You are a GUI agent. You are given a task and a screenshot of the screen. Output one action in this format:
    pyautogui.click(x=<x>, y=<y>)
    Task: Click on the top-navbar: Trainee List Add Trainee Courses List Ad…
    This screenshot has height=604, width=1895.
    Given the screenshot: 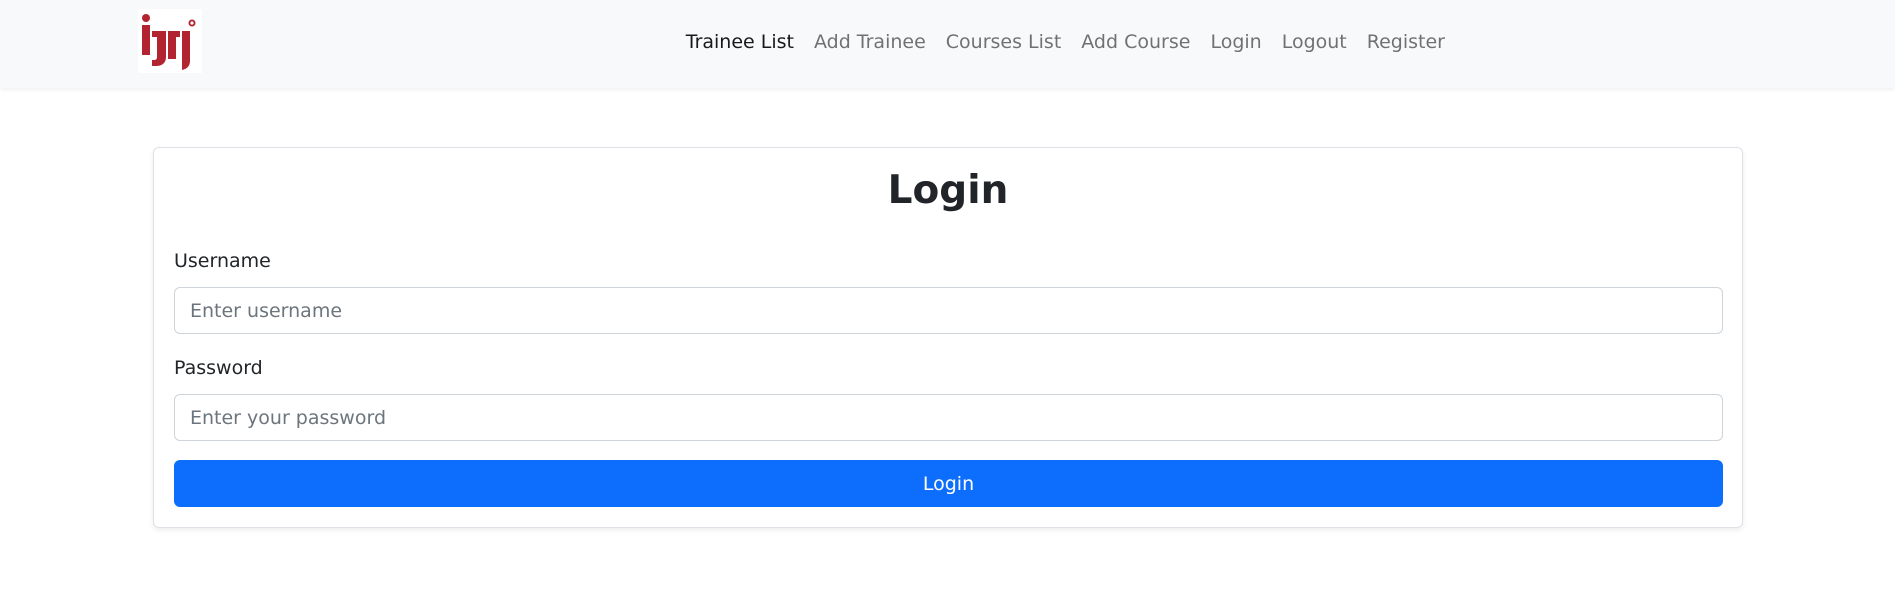 What is the action you would take?
    pyautogui.click(x=947, y=44)
    